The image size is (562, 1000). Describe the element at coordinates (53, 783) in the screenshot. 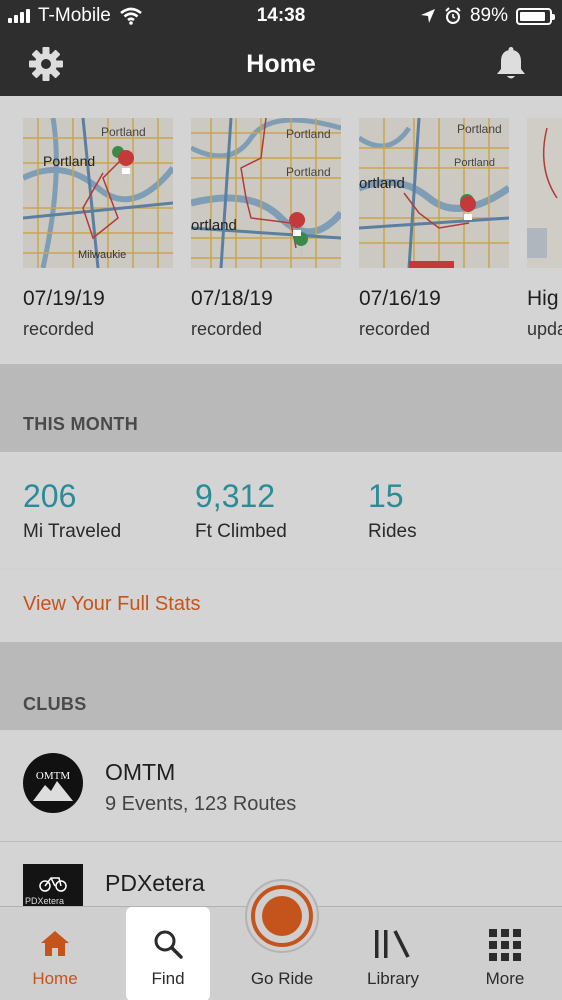

I see `club-logo: OMTM` at that location.